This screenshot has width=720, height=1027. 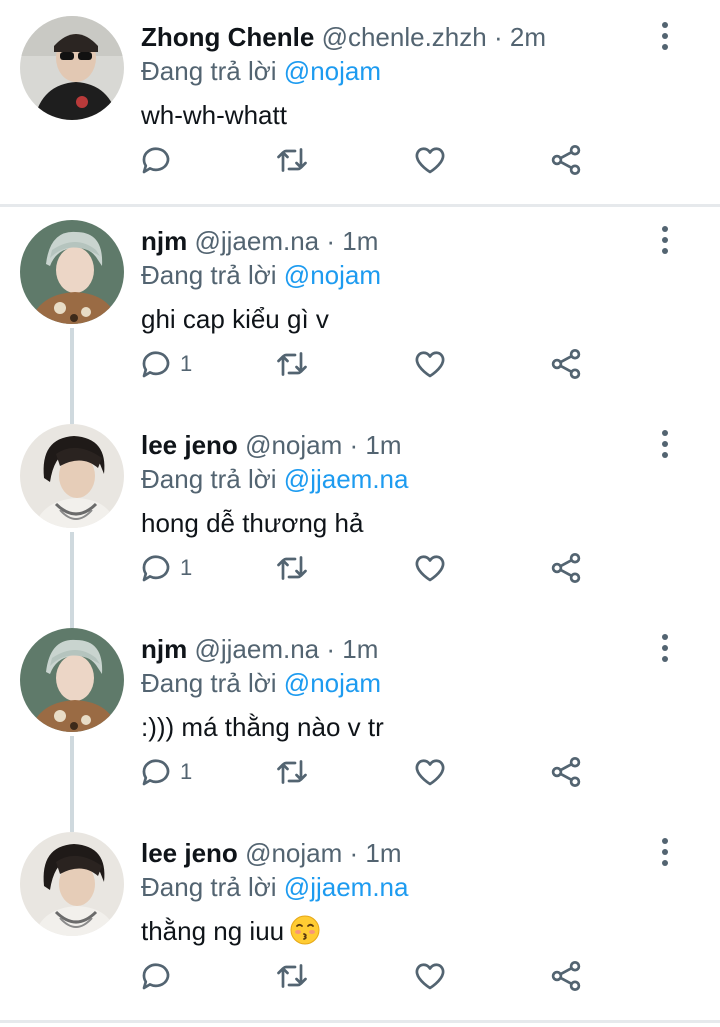 What do you see at coordinates (213, 931) in the screenshot?
I see `tweet-text-content: thằng ng iuu` at bounding box center [213, 931].